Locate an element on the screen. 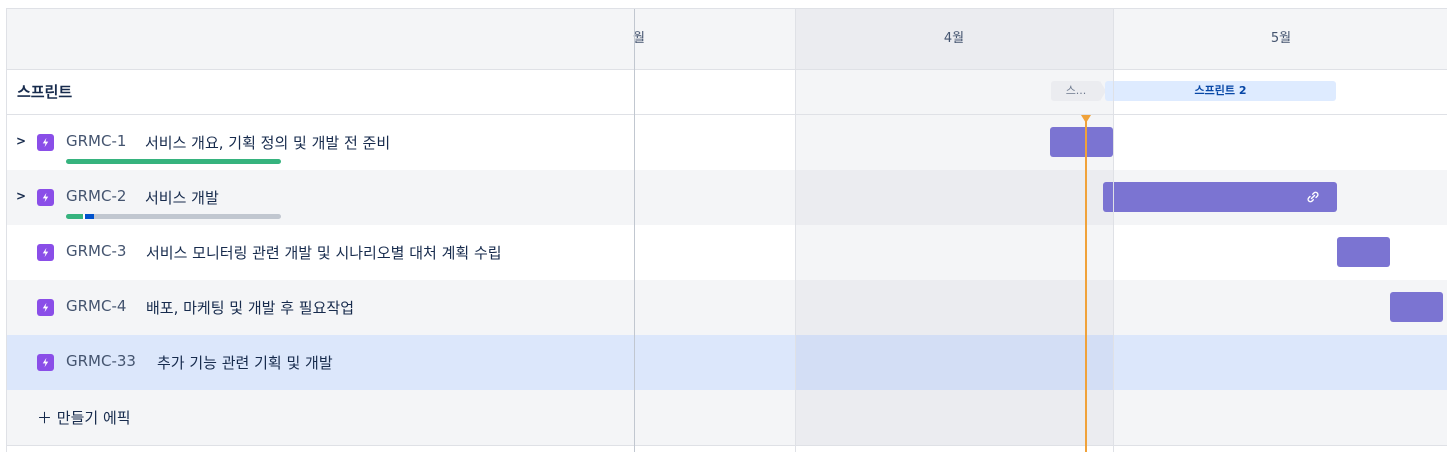  add-epic-button: ＋ 만들기 에픽 is located at coordinates (84, 417).